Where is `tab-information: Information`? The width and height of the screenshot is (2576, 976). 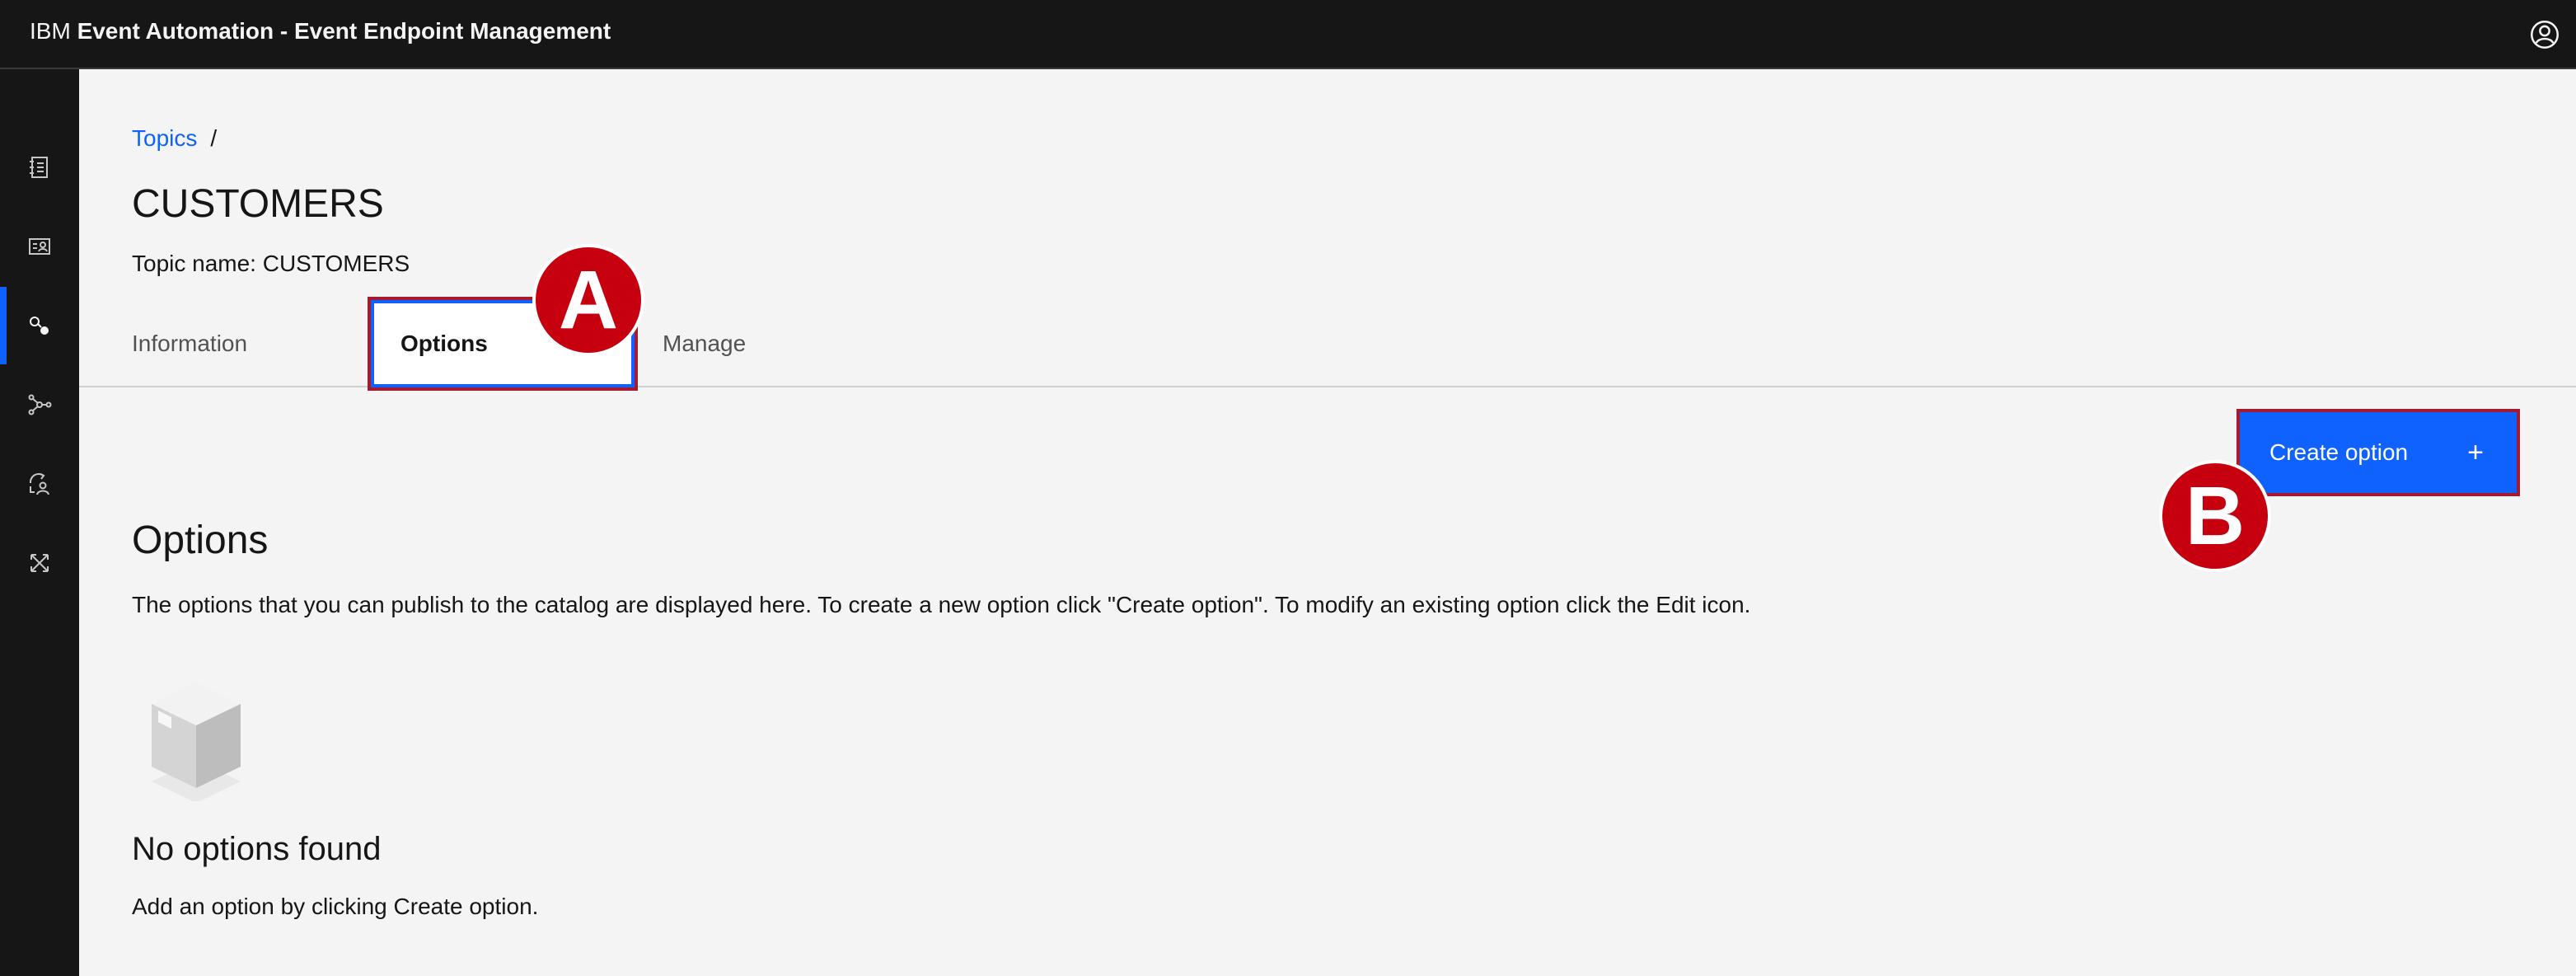 tab-information: Information is located at coordinates (231, 343).